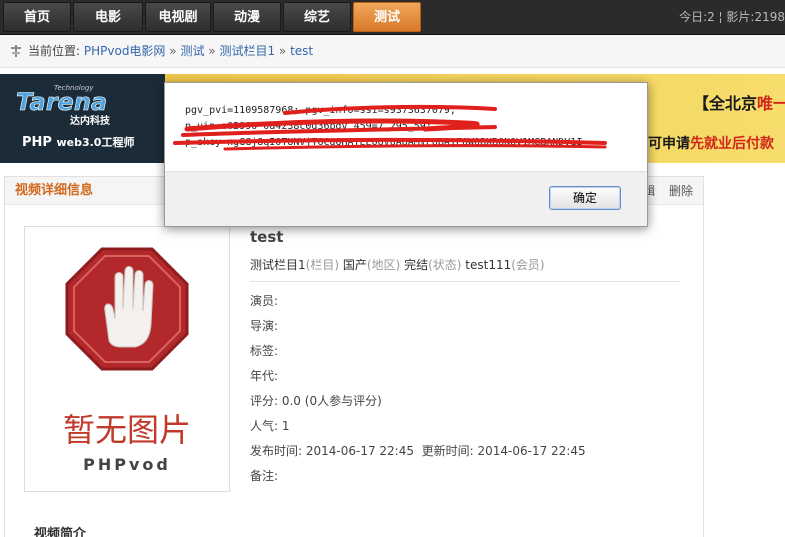 Image resolution: width=785 pixels, height=537 pixels. What do you see at coordinates (445, 265) in the screenshot?
I see `meta-status-tag: (状态)` at bounding box center [445, 265].